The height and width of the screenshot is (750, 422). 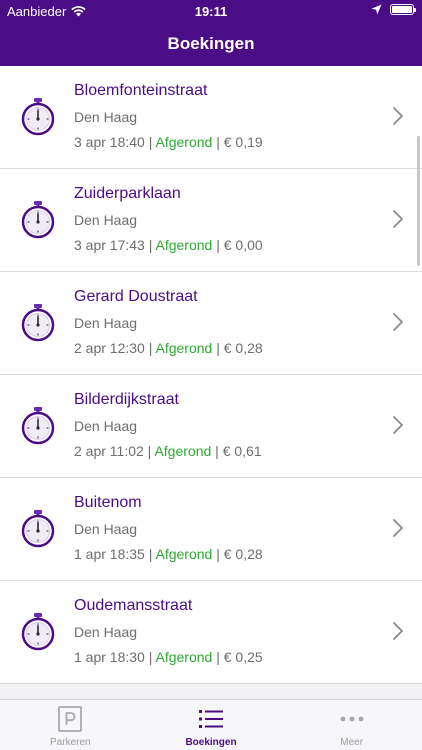 I want to click on booking-price: € 0,61, so click(x=242, y=451).